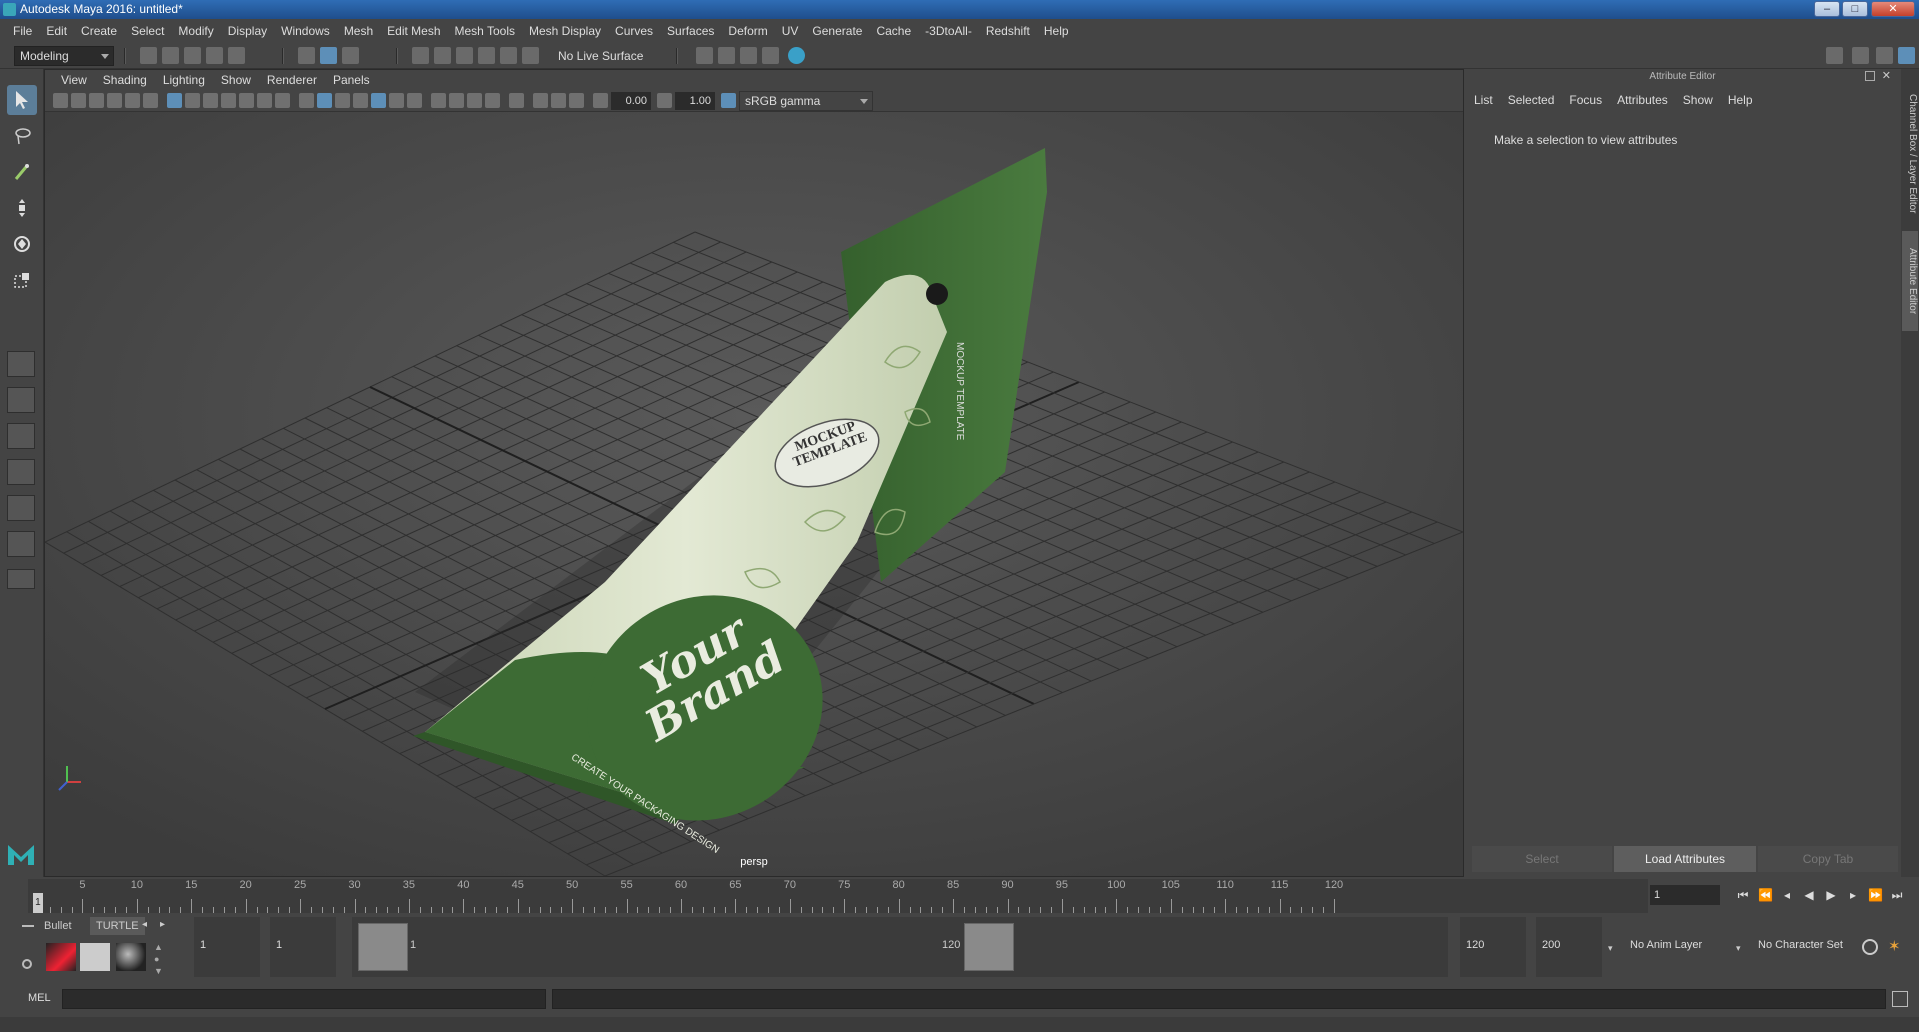 This screenshot has width=1919, height=1032. Describe the element at coordinates (192, 55) in the screenshot. I see `save-scene-icon` at that location.